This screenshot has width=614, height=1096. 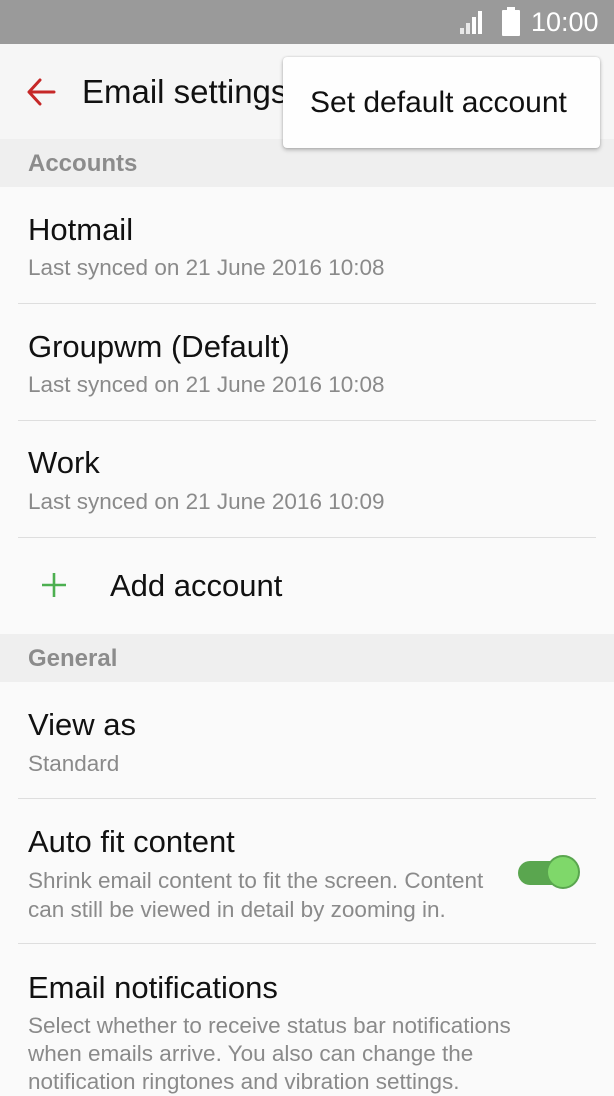 I want to click on page-title: Email settings, so click(x=185, y=91).